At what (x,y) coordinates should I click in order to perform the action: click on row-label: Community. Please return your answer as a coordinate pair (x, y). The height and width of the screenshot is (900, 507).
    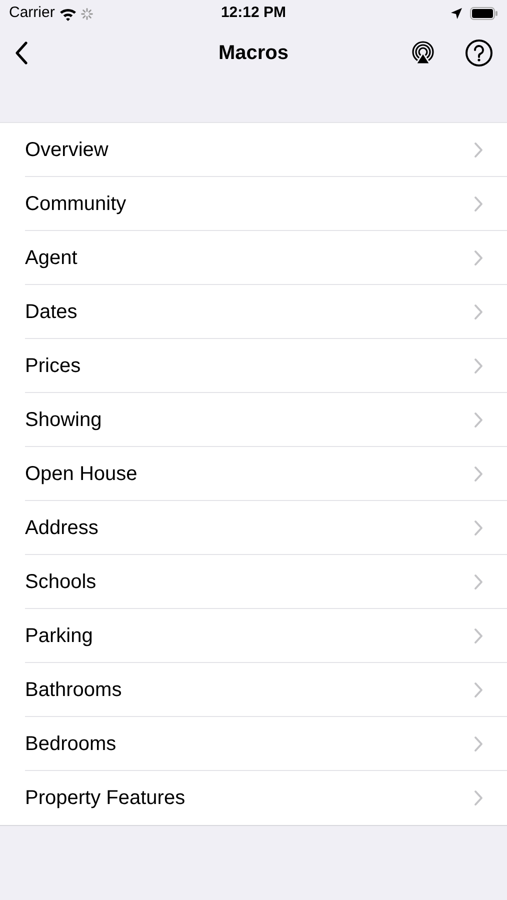
    Looking at the image, I should click on (75, 204).